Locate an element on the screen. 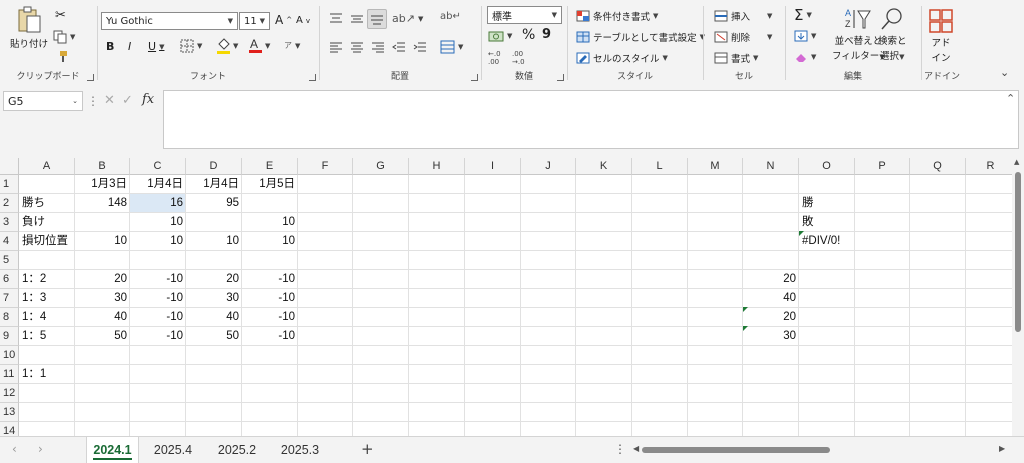  column-header-e: E is located at coordinates (270, 166).